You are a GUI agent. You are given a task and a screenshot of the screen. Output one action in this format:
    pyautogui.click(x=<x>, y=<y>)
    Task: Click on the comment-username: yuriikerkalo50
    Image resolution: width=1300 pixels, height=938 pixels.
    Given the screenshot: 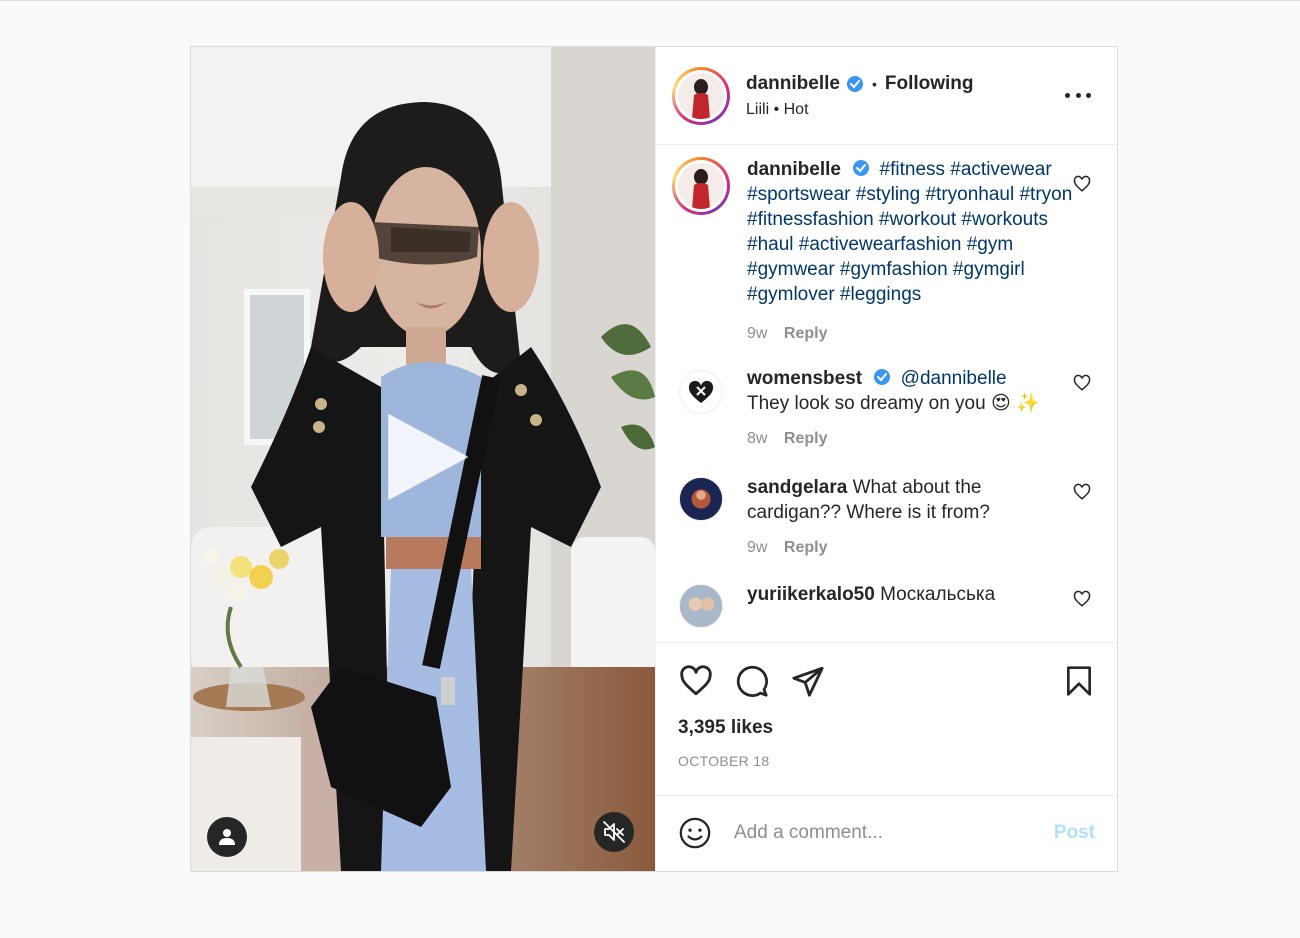 What is the action you would take?
    pyautogui.click(x=811, y=594)
    